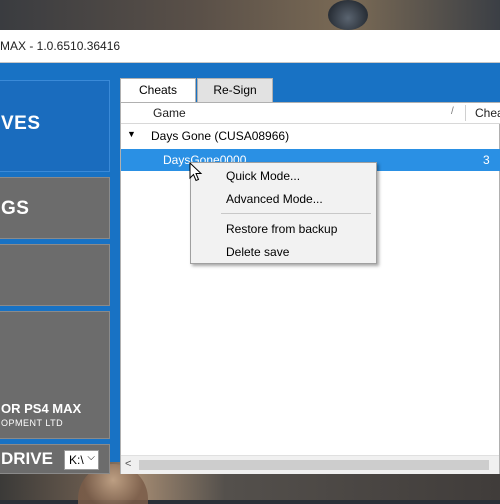 The width and height of the screenshot is (500, 504). Describe the element at coordinates (486, 160) in the screenshot. I see `save-cheat-count: 3` at that location.